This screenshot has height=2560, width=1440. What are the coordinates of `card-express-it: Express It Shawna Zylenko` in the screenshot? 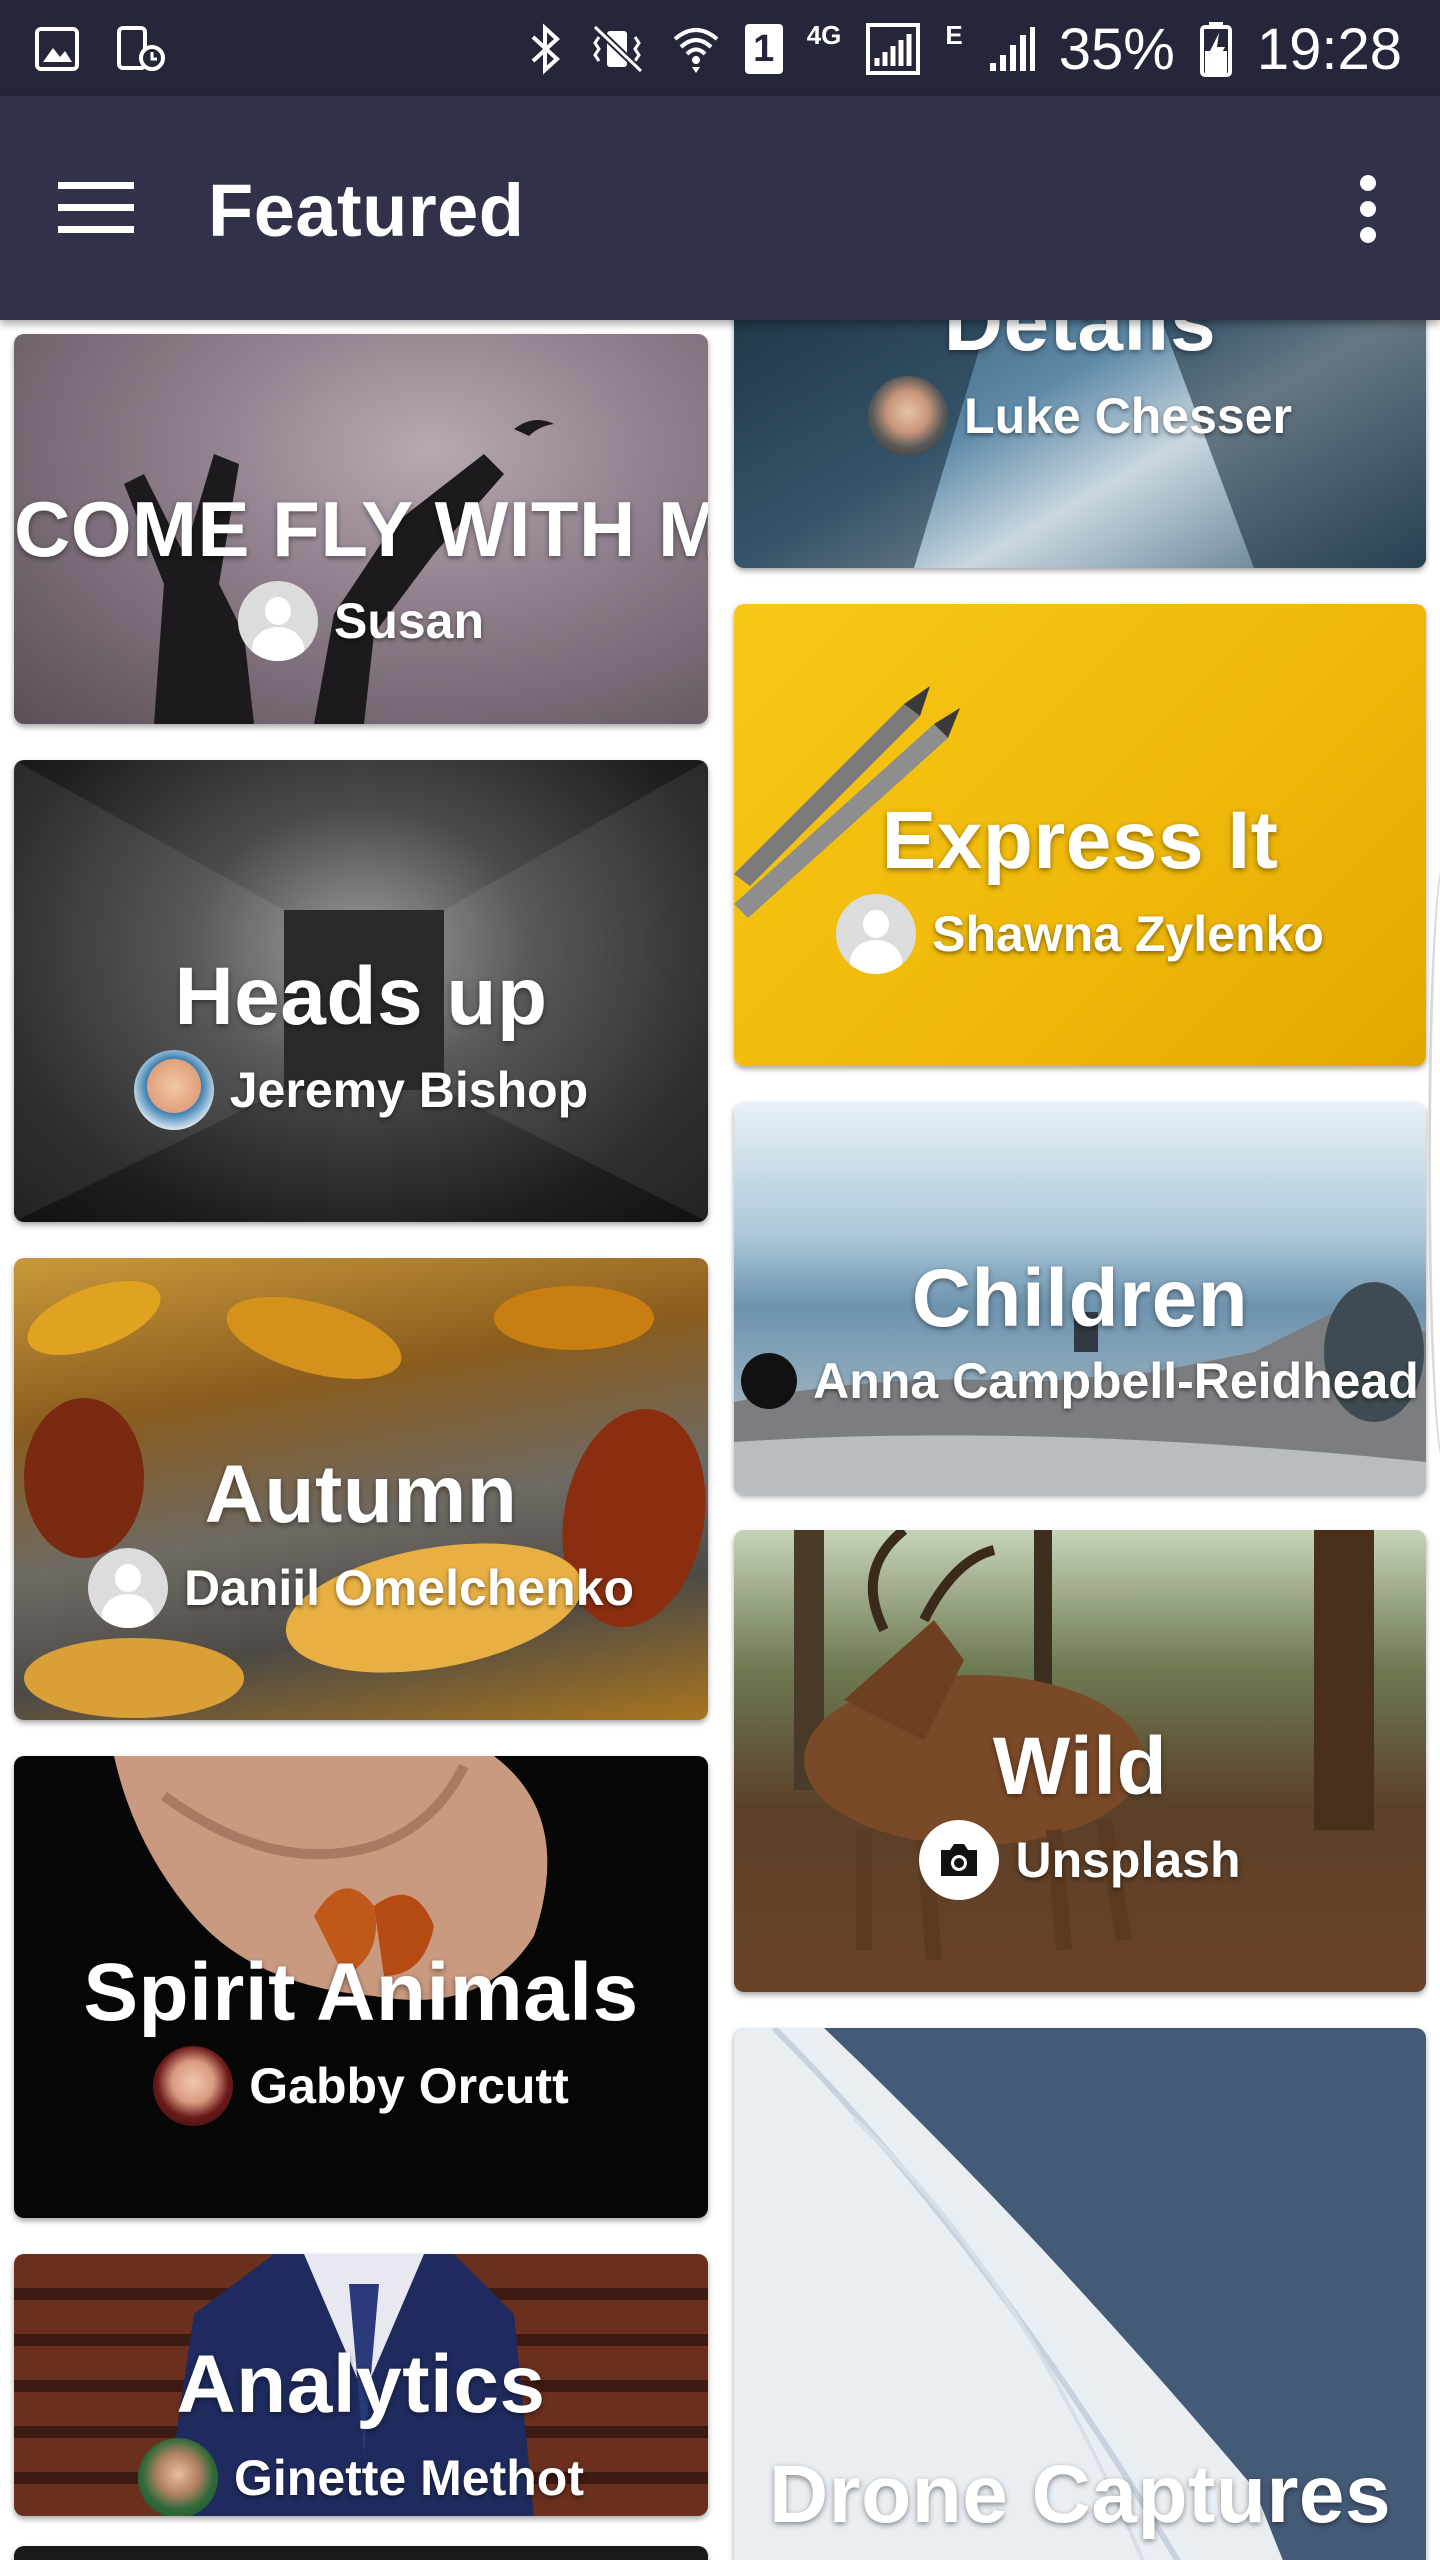 It's located at (1080, 835).